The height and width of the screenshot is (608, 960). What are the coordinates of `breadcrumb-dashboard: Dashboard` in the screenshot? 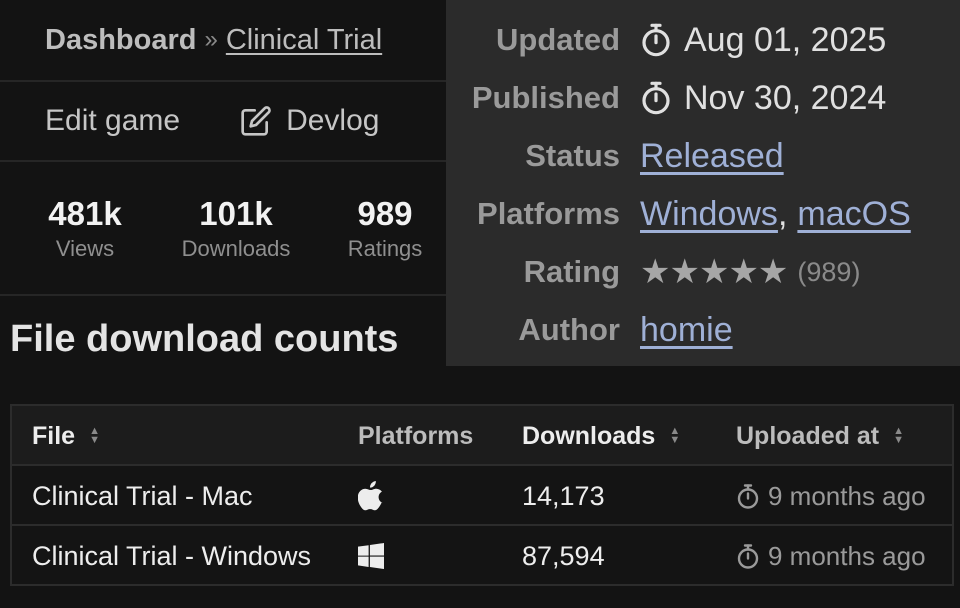 It's located at (120, 40).